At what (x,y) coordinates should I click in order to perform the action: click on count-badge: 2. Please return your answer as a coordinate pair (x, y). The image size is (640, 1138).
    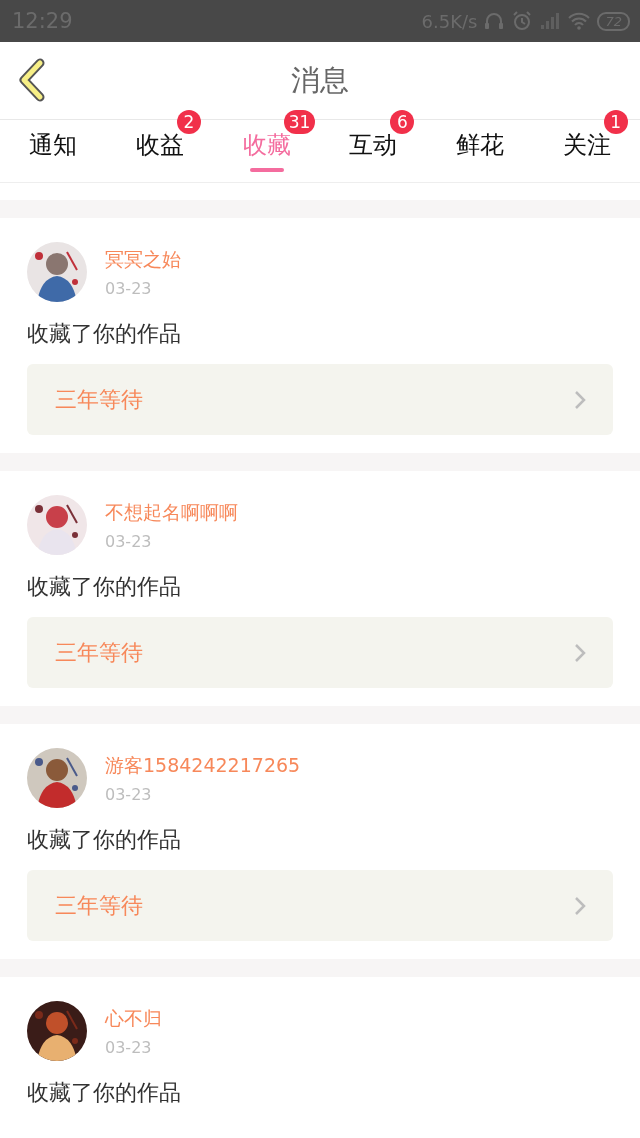
    Looking at the image, I should click on (189, 122).